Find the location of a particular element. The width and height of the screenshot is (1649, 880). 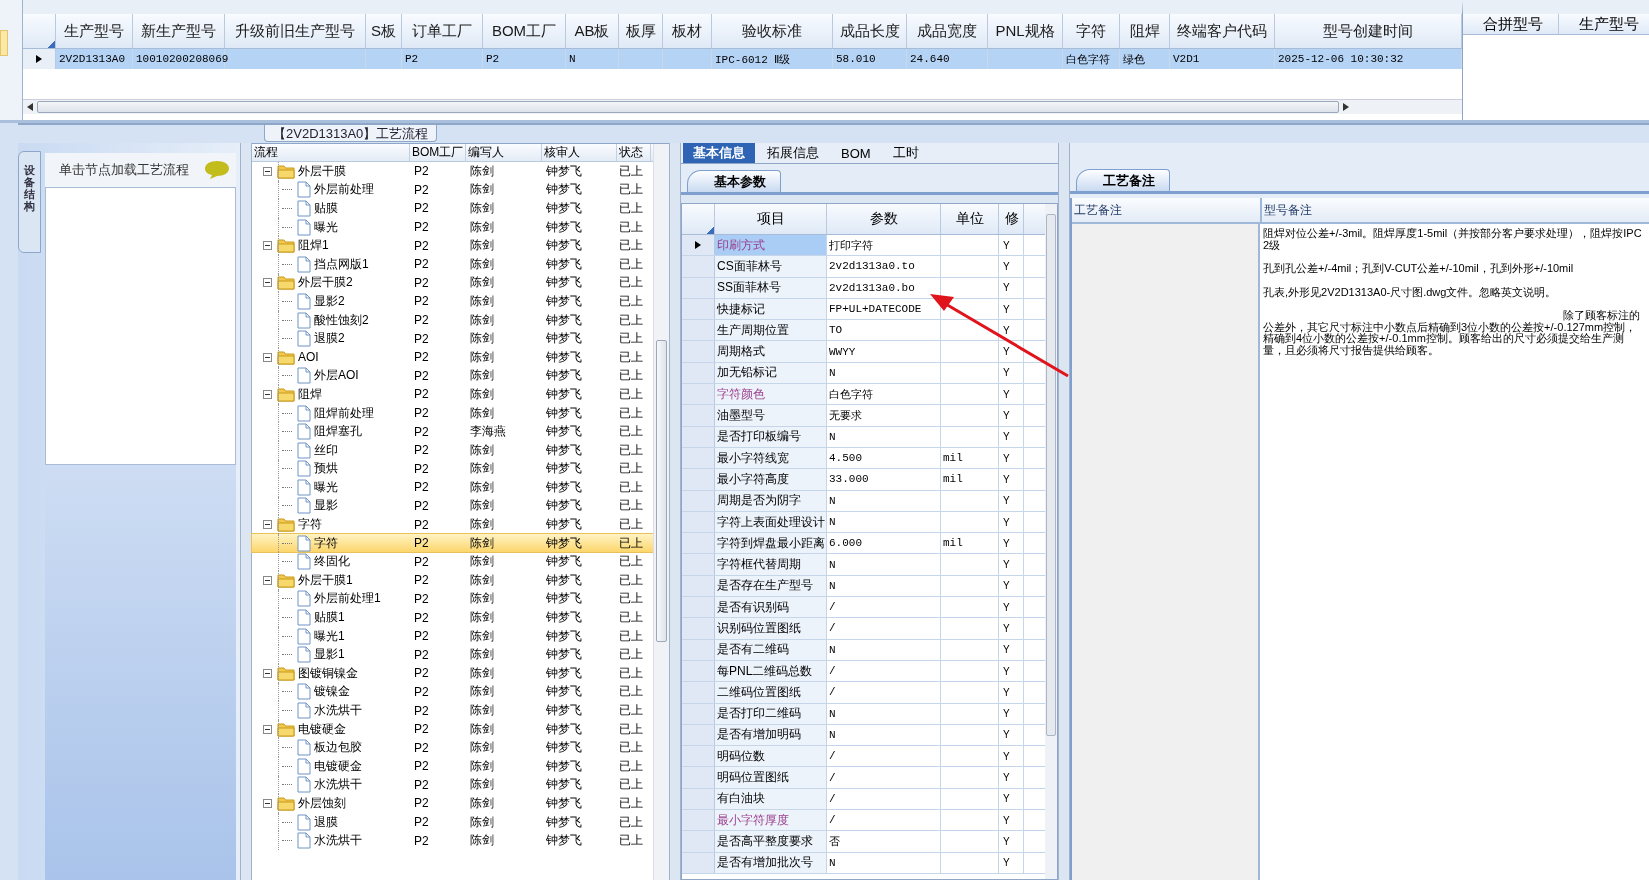

column-header: 单位 is located at coordinates (970, 219).